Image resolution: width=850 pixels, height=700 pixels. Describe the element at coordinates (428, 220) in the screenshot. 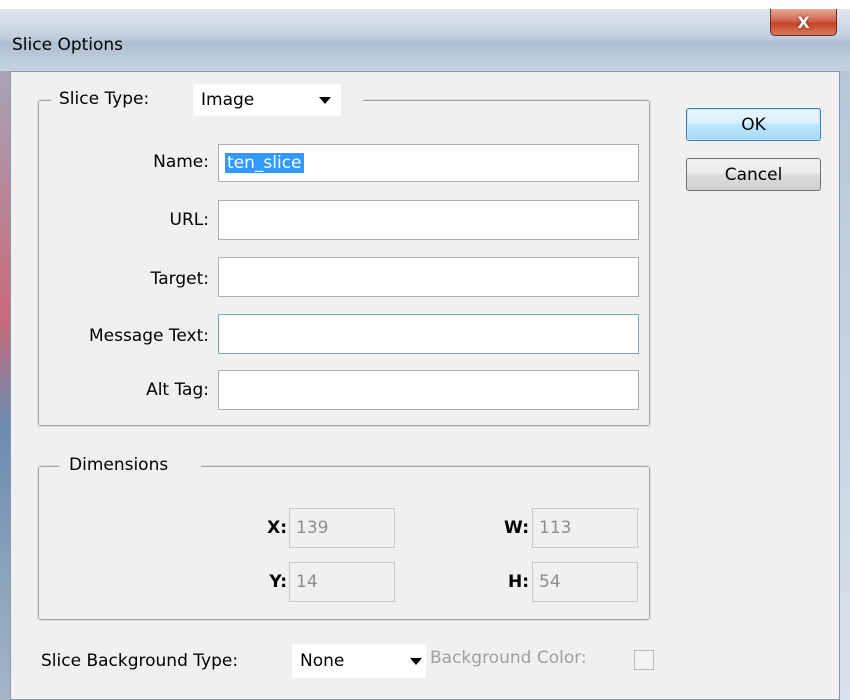

I see `url-input` at that location.